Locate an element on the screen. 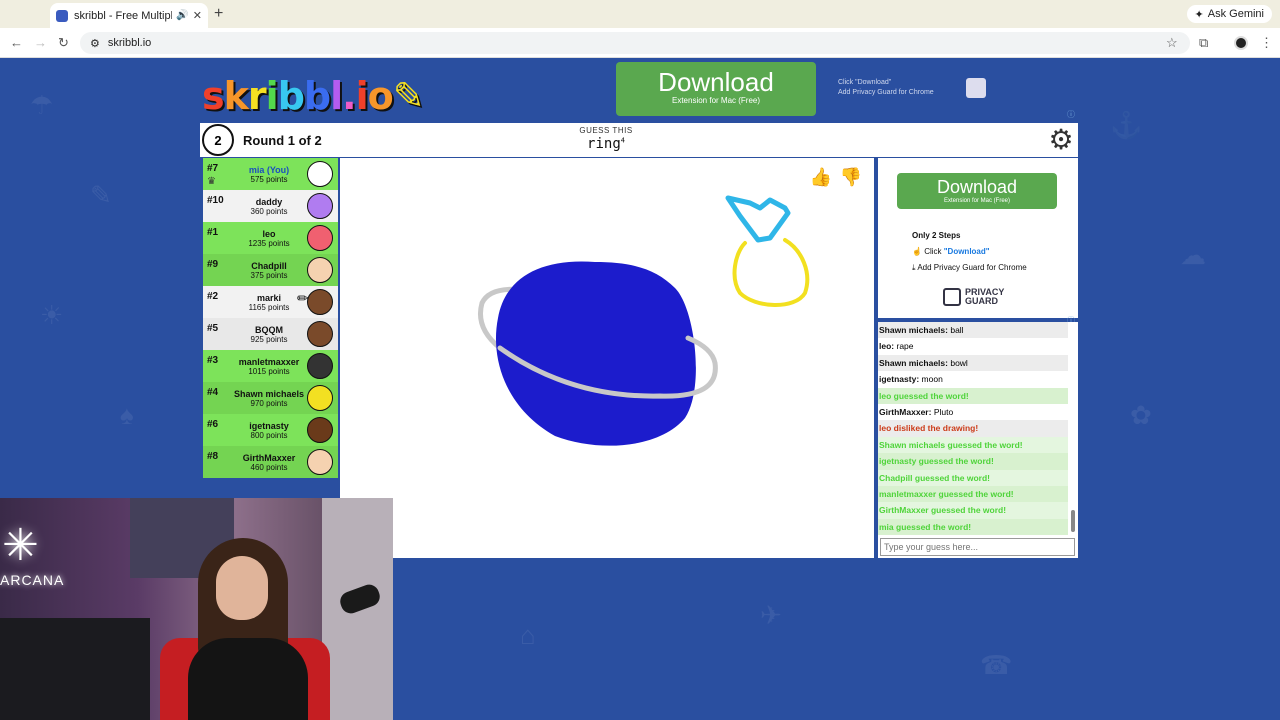  chat-message: Chadpill guessed the word! is located at coordinates (973, 477).